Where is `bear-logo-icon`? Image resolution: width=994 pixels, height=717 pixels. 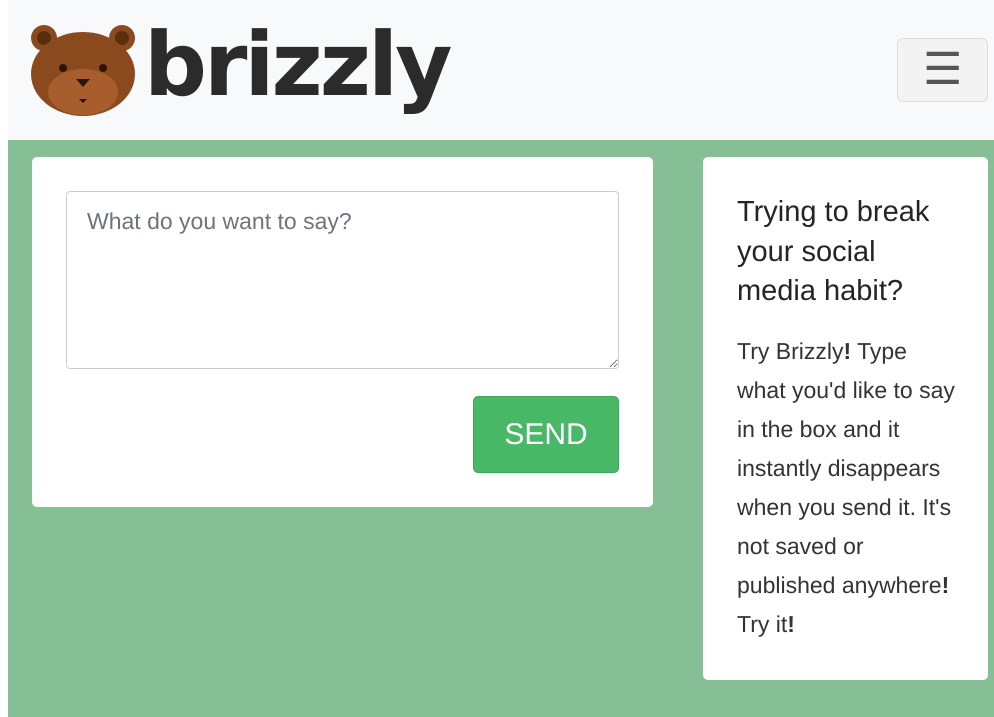 bear-logo-icon is located at coordinates (83, 70).